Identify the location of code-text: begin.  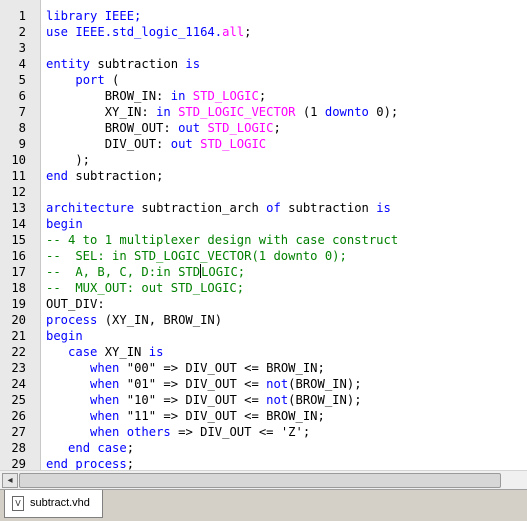
(64, 224).